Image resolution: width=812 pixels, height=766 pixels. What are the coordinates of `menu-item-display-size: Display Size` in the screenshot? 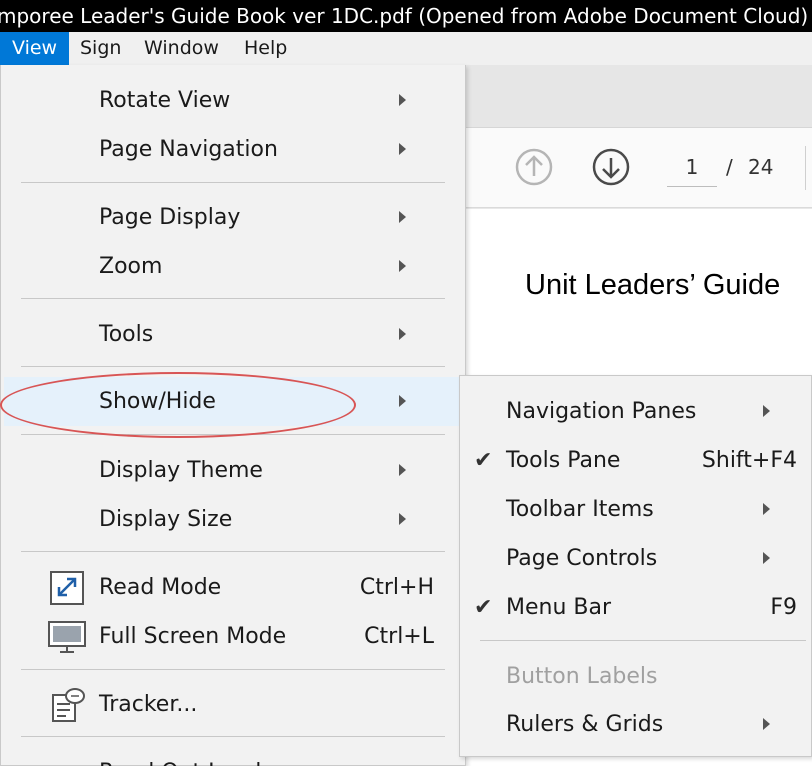 It's located at (233, 519).